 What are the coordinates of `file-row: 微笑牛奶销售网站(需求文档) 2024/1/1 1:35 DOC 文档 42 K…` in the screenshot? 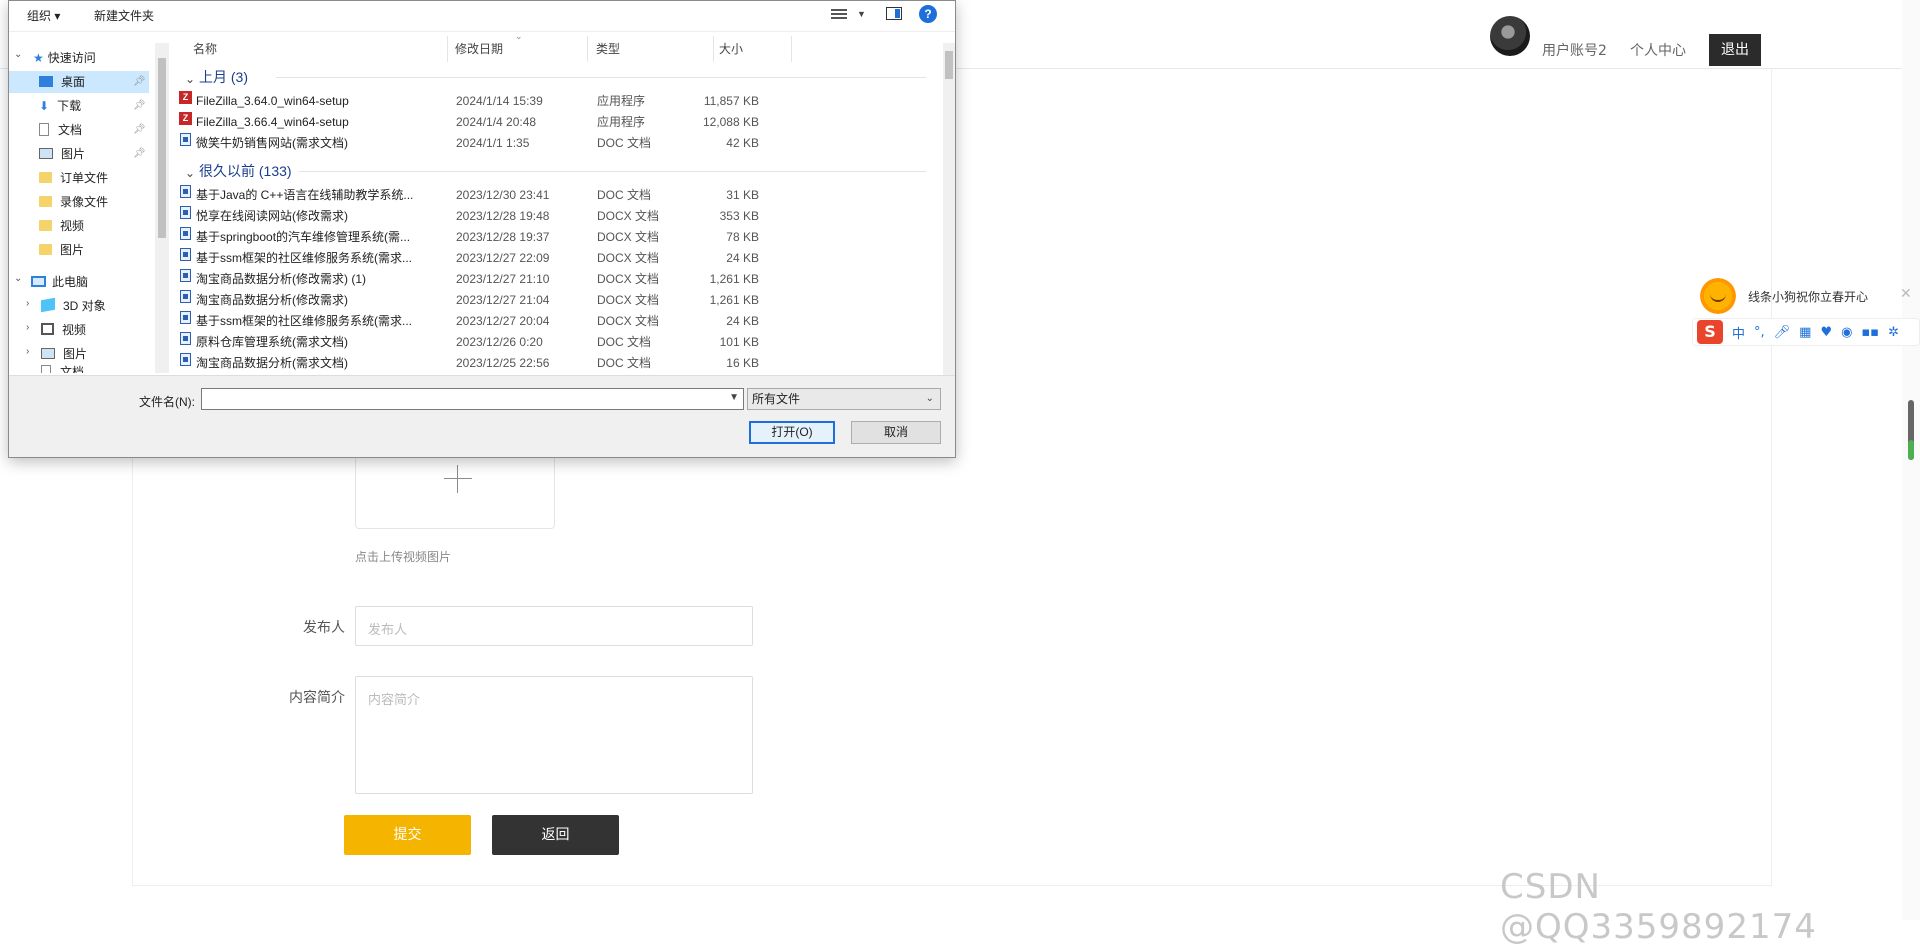 It's located at (559, 143).